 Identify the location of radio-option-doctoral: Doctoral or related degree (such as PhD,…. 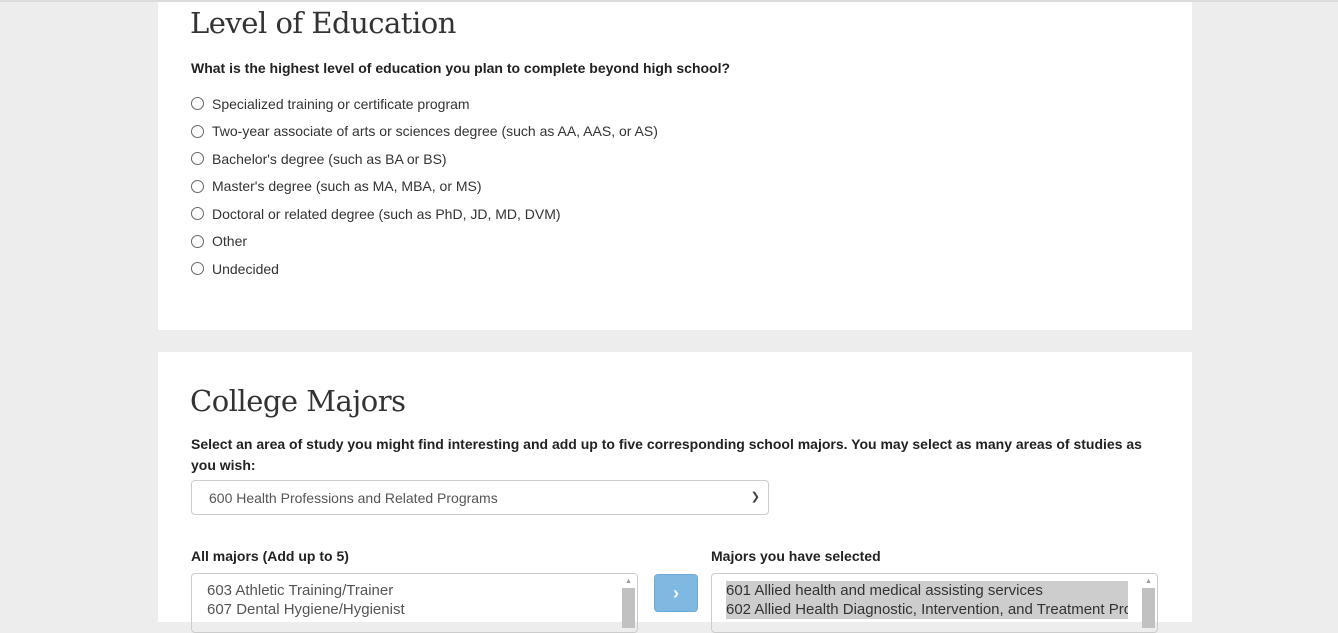
(424, 214).